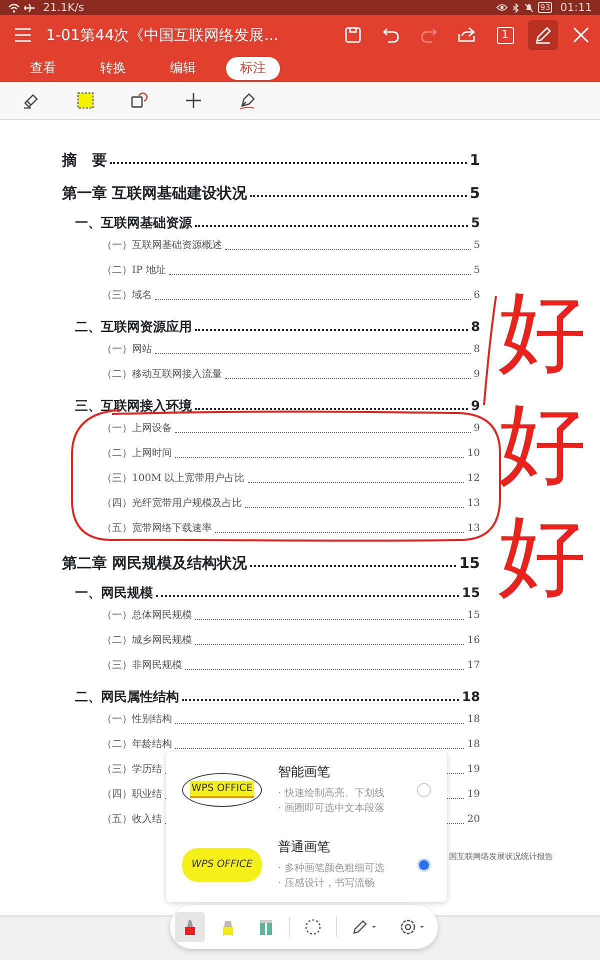 This screenshot has height=960, width=600. What do you see at coordinates (253, 68) in the screenshot?
I see `tab: 标注` at bounding box center [253, 68].